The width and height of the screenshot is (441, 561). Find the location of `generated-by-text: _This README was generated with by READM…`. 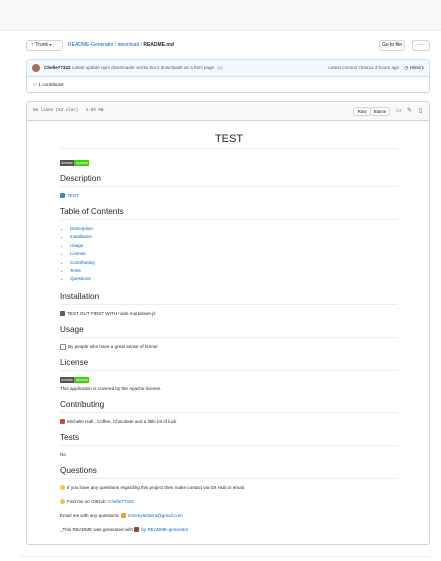

generated-by-text: _This README was generated with by READM… is located at coordinates (229, 529).